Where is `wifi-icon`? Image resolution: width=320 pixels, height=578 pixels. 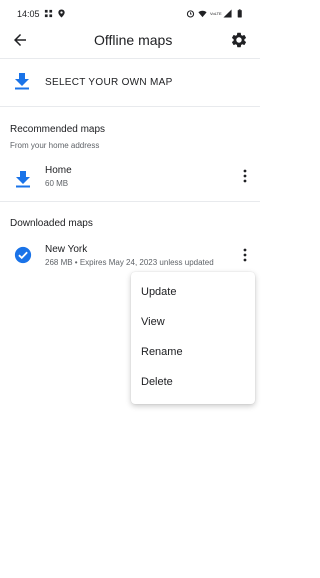
wifi-icon is located at coordinates (202, 14).